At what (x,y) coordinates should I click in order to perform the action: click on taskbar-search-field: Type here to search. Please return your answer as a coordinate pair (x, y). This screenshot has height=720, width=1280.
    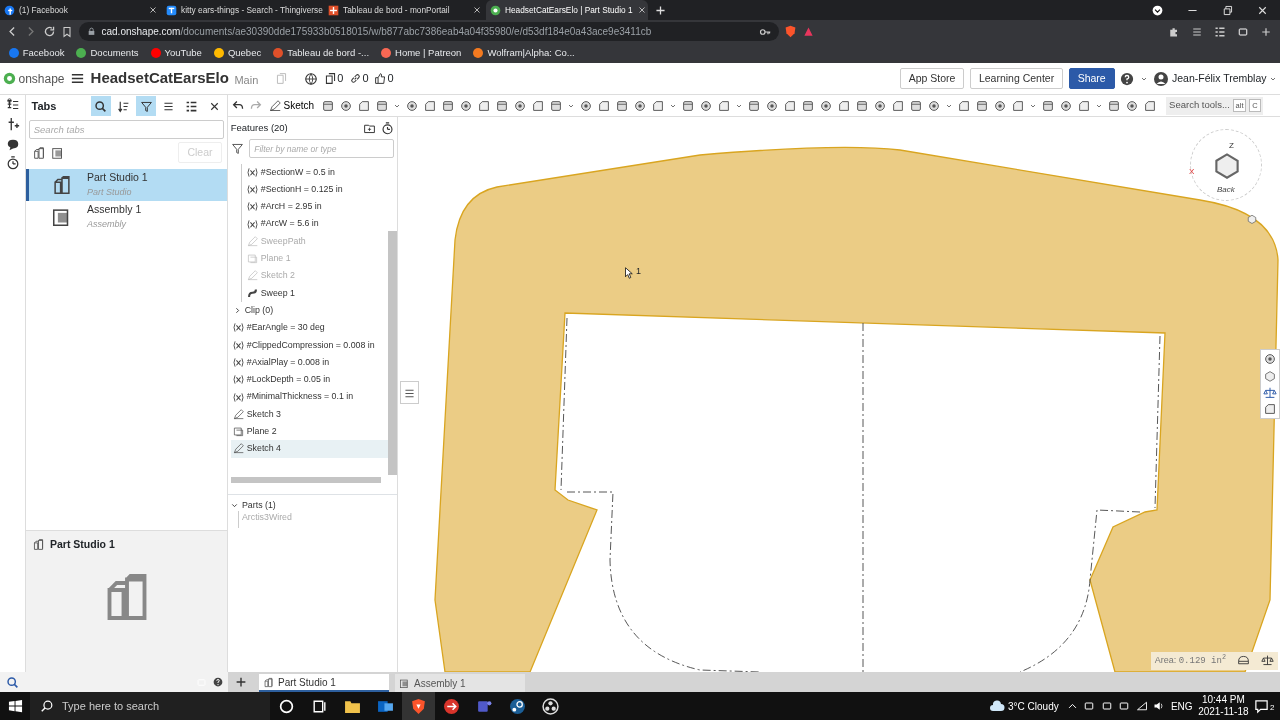
    Looking at the image, I should click on (150, 706).